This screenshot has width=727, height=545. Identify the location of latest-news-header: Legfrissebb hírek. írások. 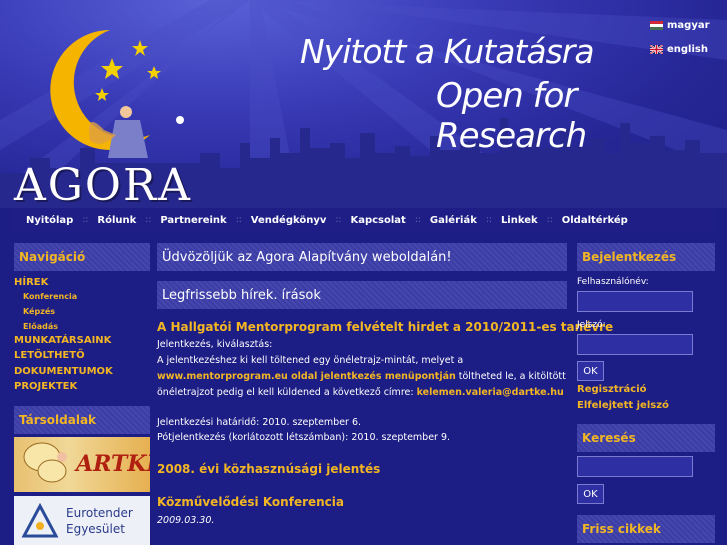
(362, 295).